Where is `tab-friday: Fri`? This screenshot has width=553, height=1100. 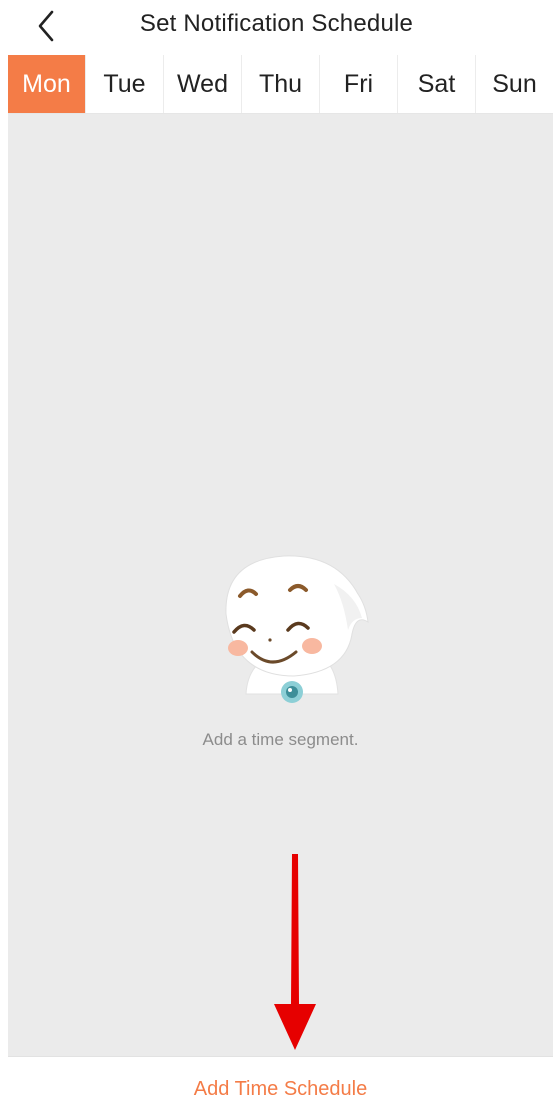 tab-friday: Fri is located at coordinates (359, 84).